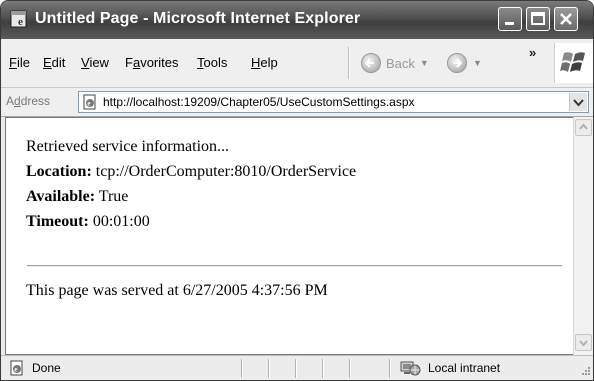  What do you see at coordinates (424, 63) in the screenshot?
I see `back-dropdown-icon: ▼` at bounding box center [424, 63].